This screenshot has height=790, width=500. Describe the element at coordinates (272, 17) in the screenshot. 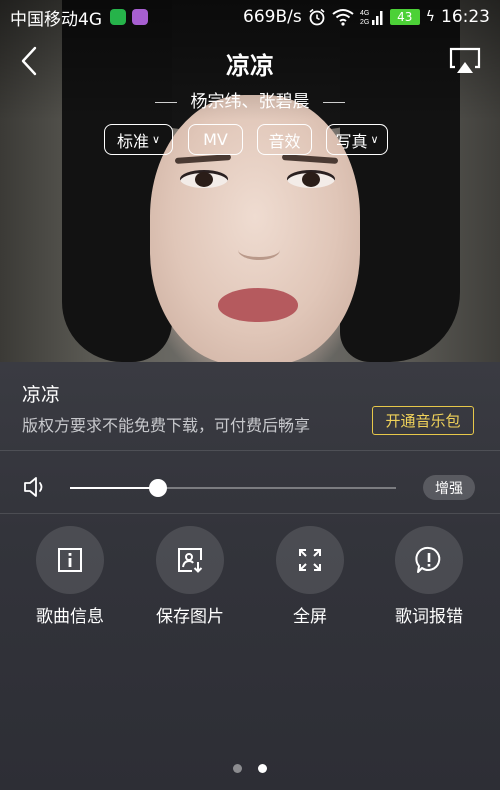

I see `network-speed: 669B/s` at that location.